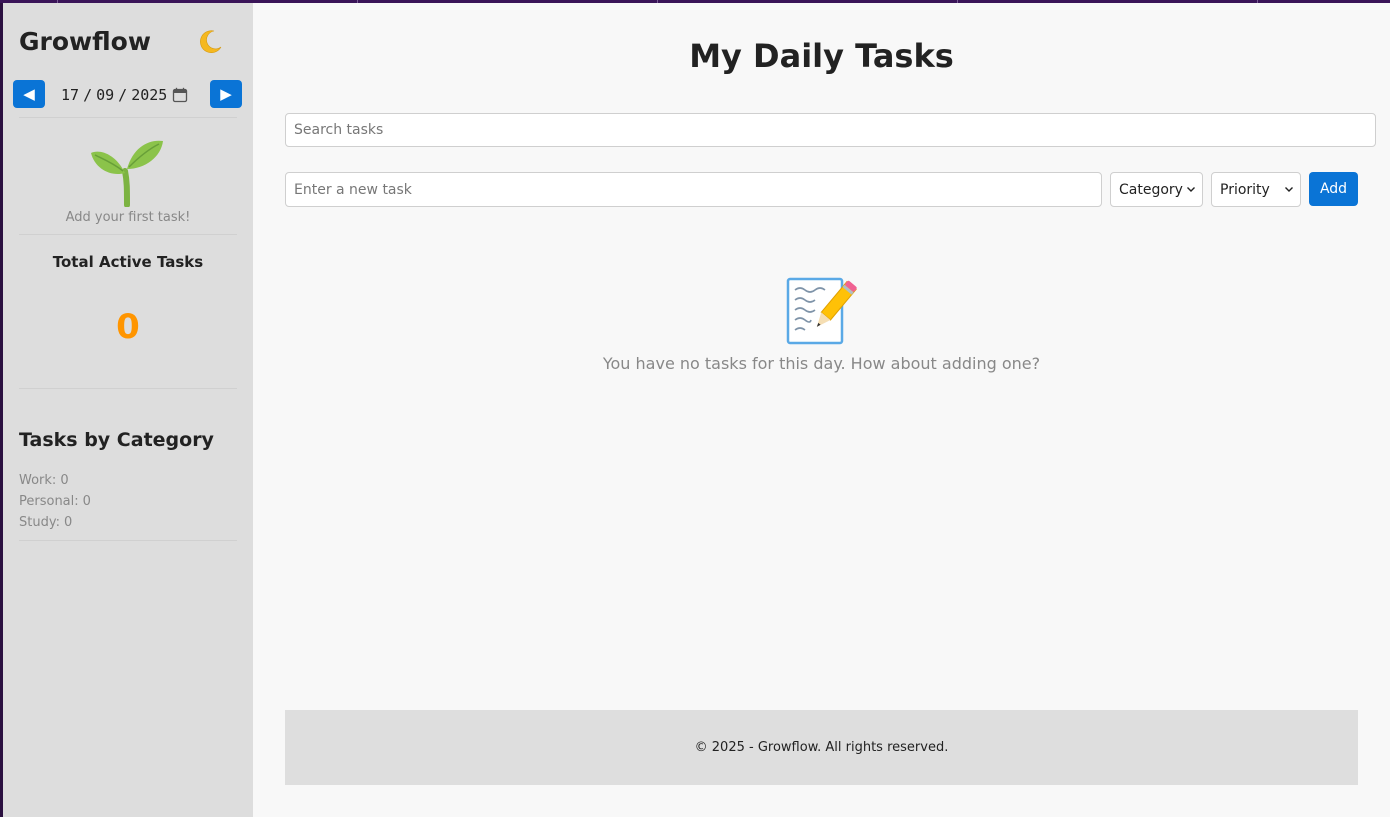 The height and width of the screenshot is (817, 1390). I want to click on category-select-value: Category, so click(1151, 189).